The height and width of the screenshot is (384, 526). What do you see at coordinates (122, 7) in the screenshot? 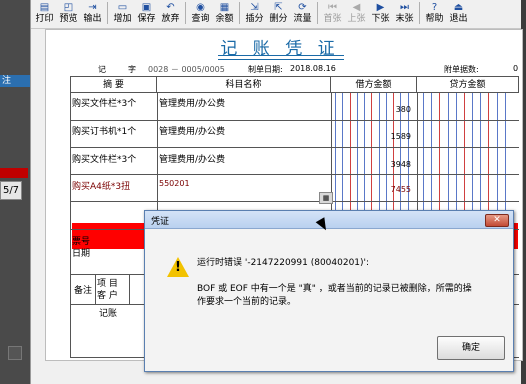
I see `add-icon: ▭` at bounding box center [122, 7].